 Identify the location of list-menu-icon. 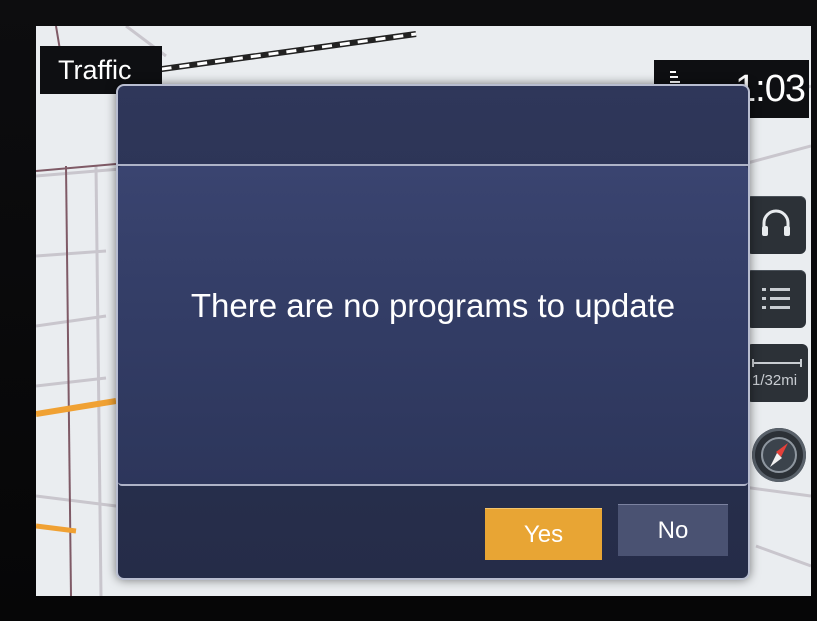
(776, 298).